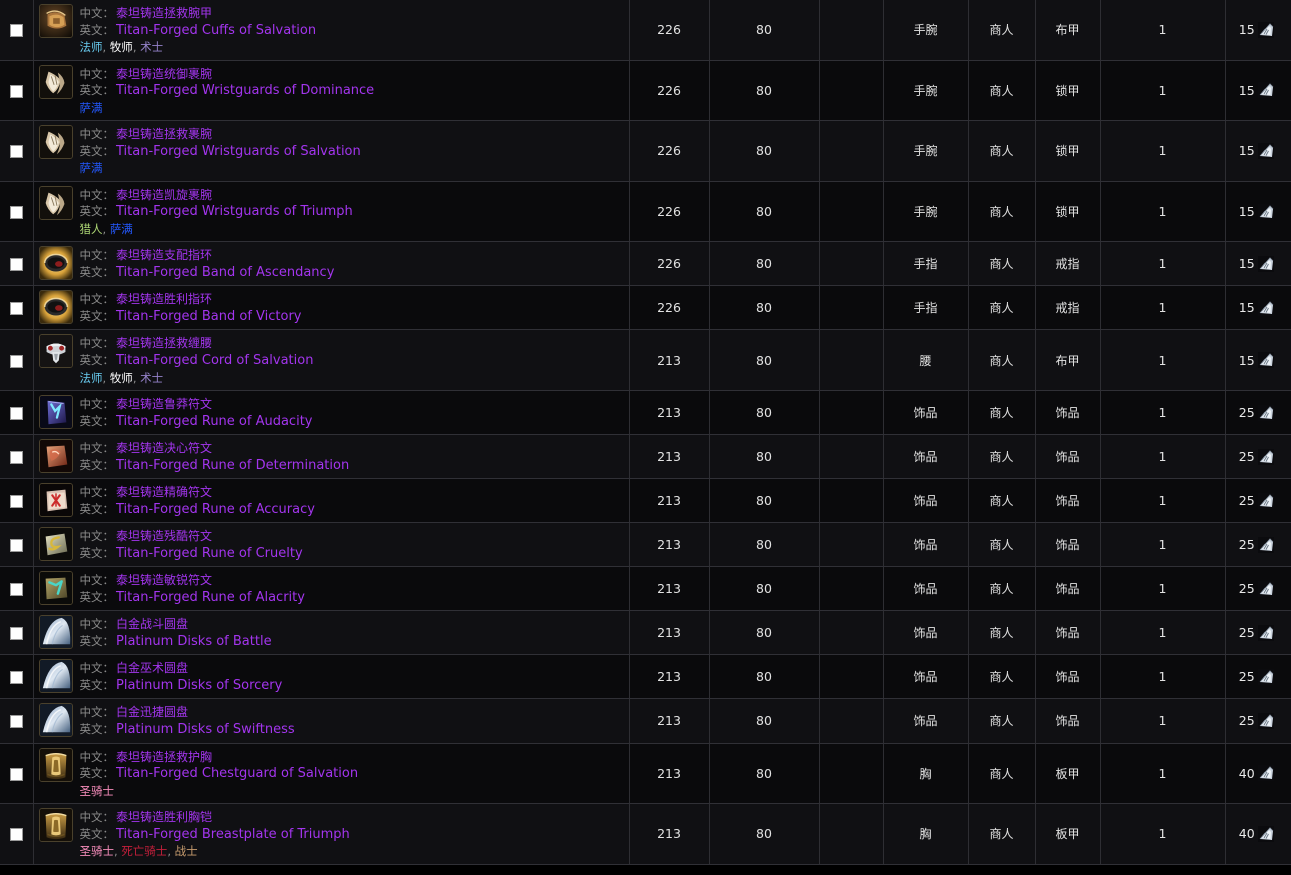 This screenshot has width=1291, height=875. I want to click on item-name-zh: 泰坦铸造拯救腕甲, so click(163, 13).